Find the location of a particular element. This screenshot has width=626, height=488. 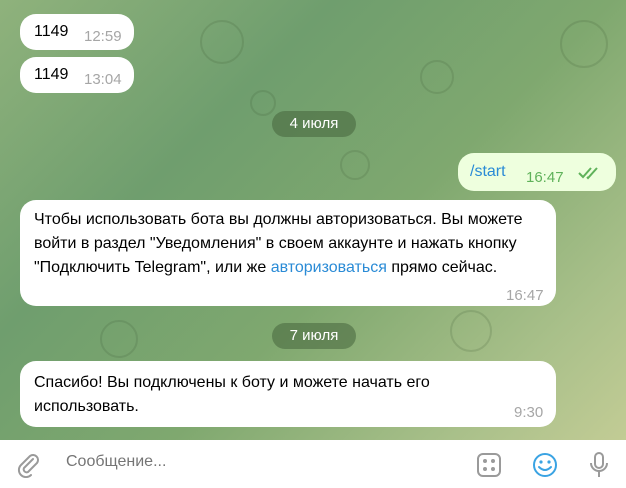

message-bubble: 1149 13:04 is located at coordinates (77, 75).